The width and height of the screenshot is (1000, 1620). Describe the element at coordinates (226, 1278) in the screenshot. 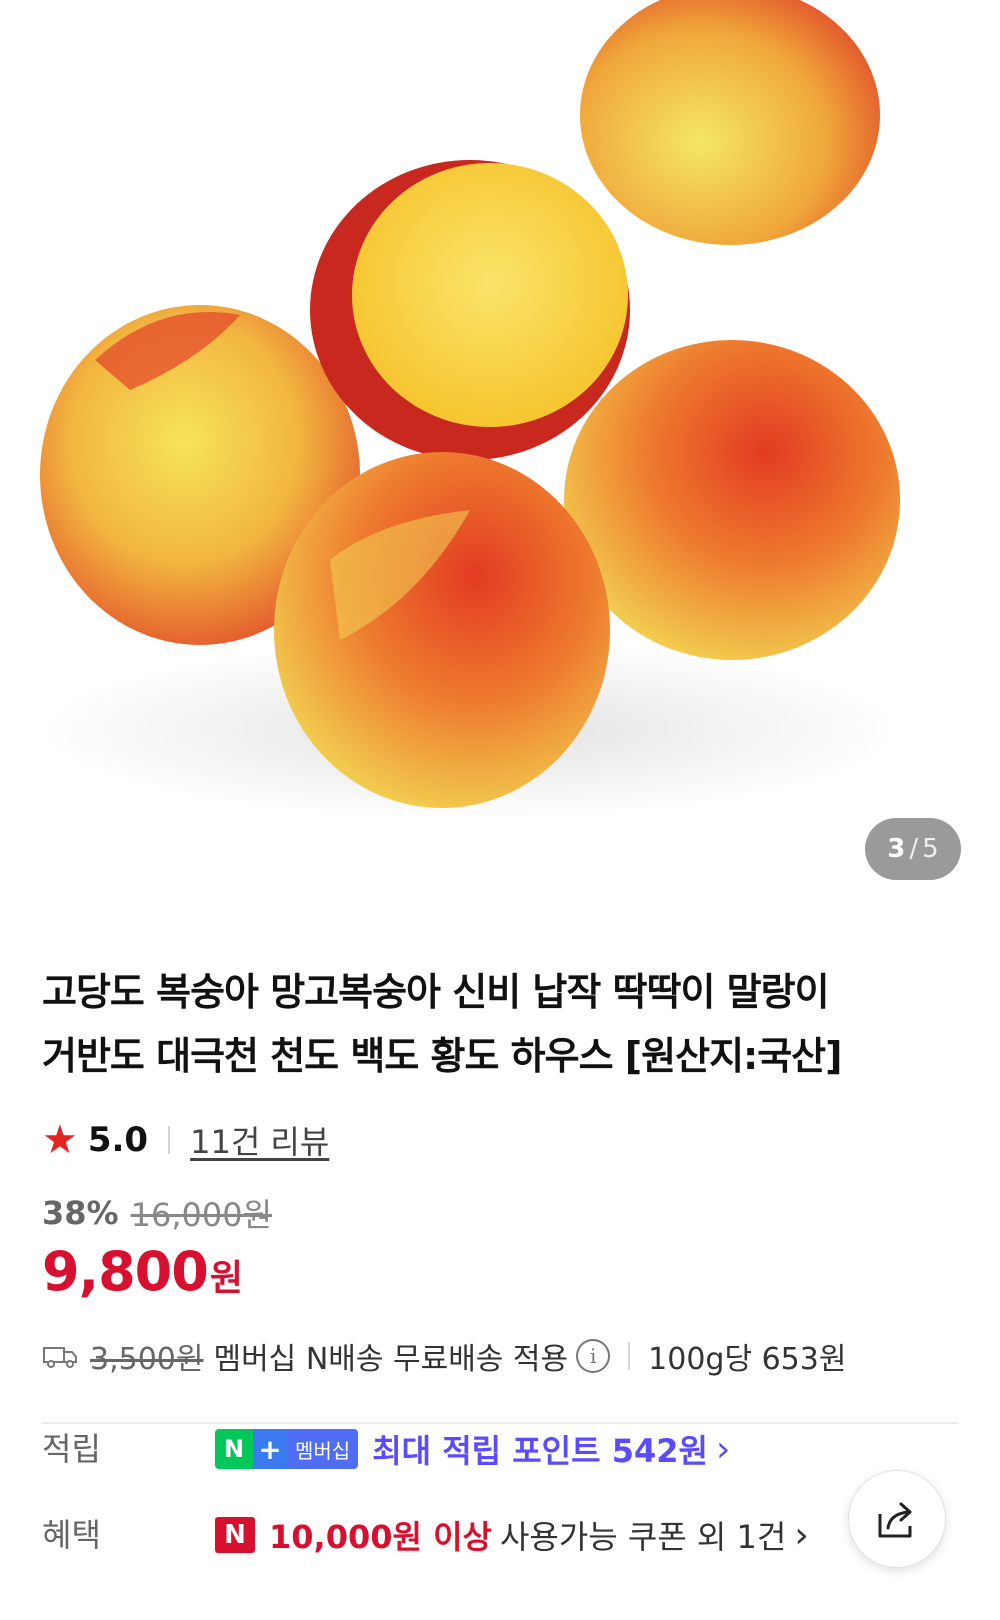

I see `currency-label: 원` at that location.